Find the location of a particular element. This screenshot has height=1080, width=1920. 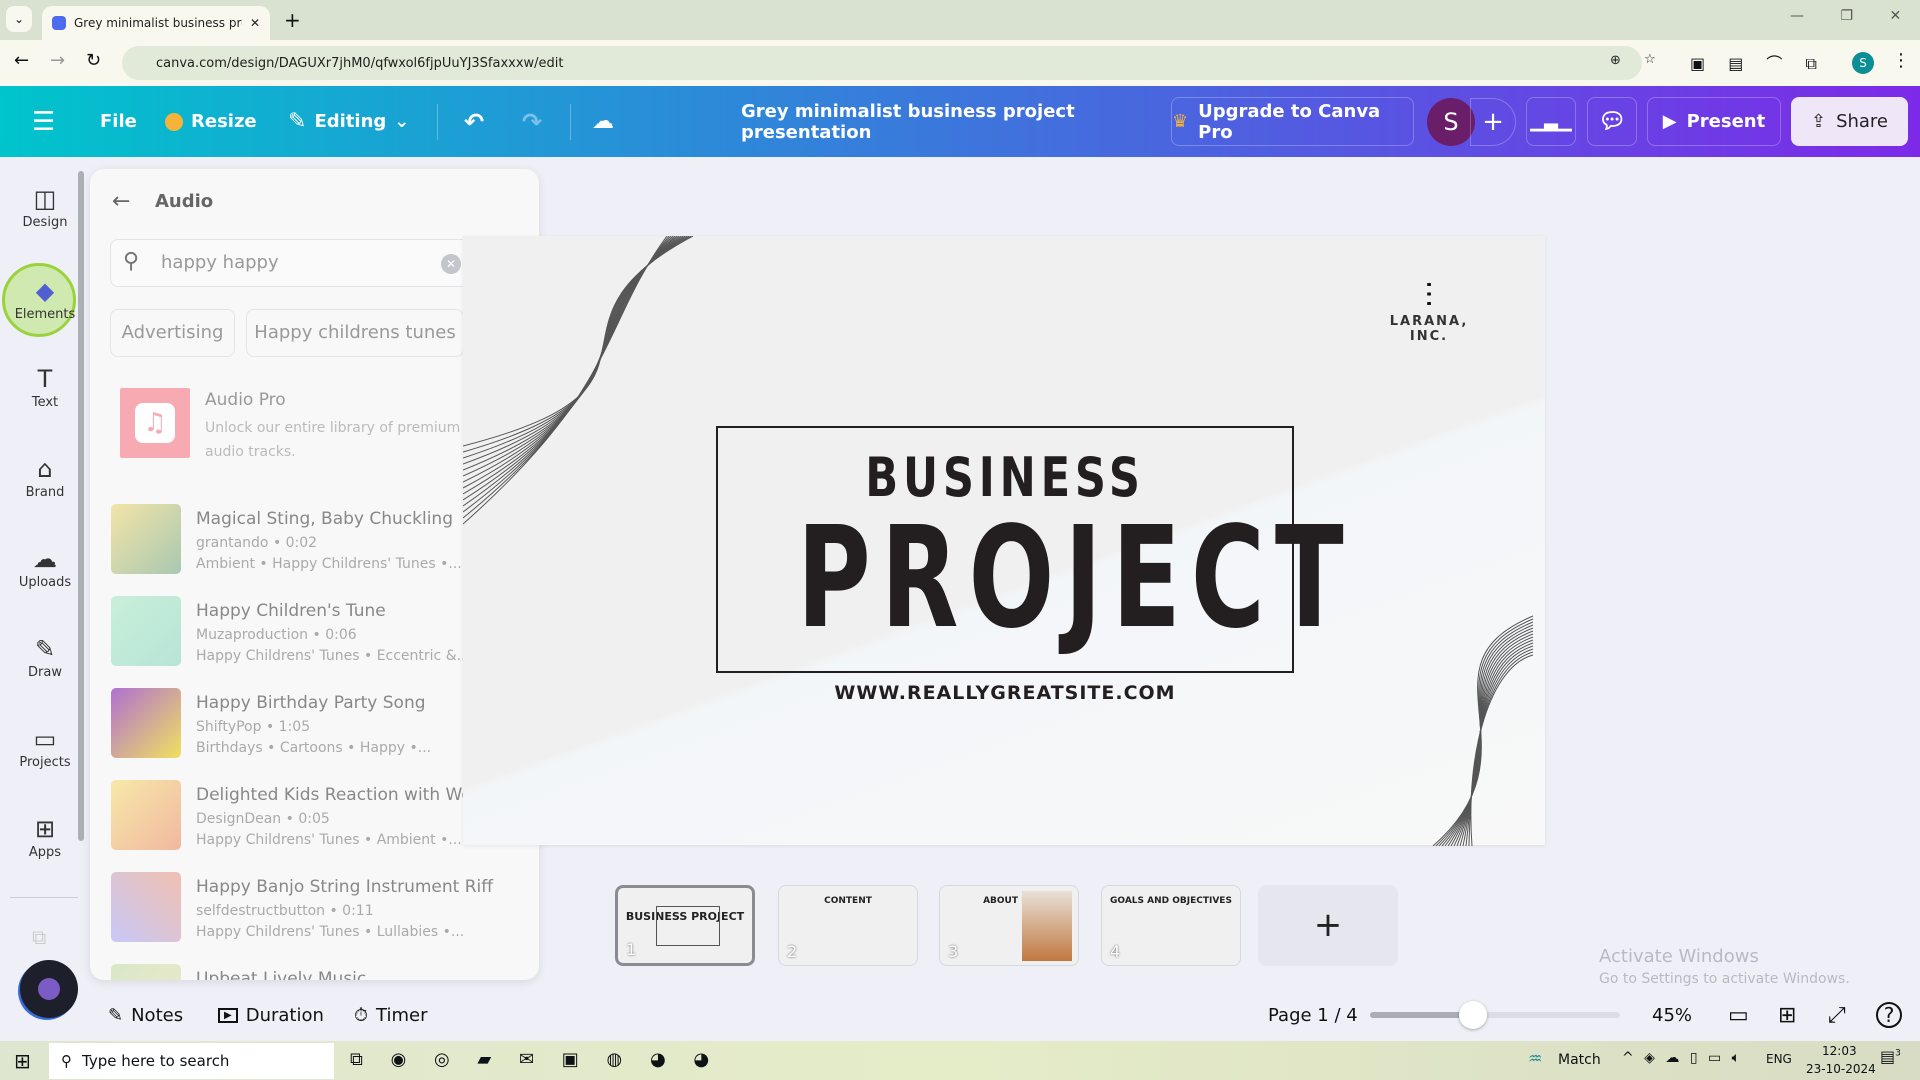

browser-tab: Grey minimalist business projec ✕ is located at coordinates (156, 23).